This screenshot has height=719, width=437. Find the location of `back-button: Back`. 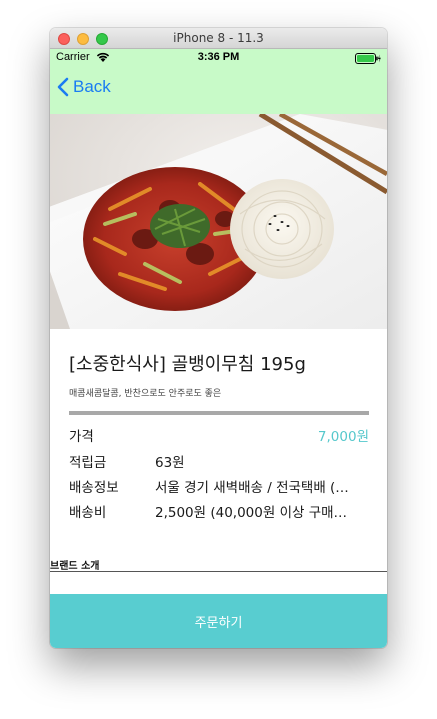

back-button: Back is located at coordinates (84, 87).